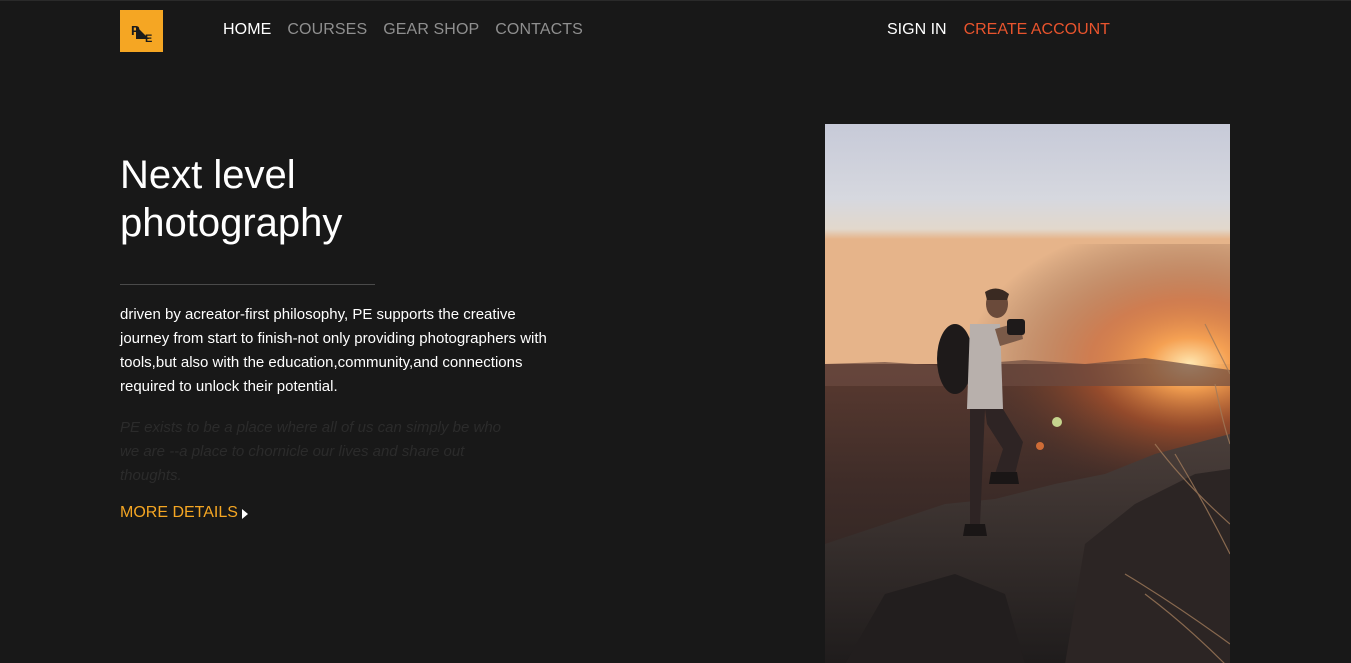  What do you see at coordinates (231, 223) in the screenshot?
I see `hero-title-line2: photography` at bounding box center [231, 223].